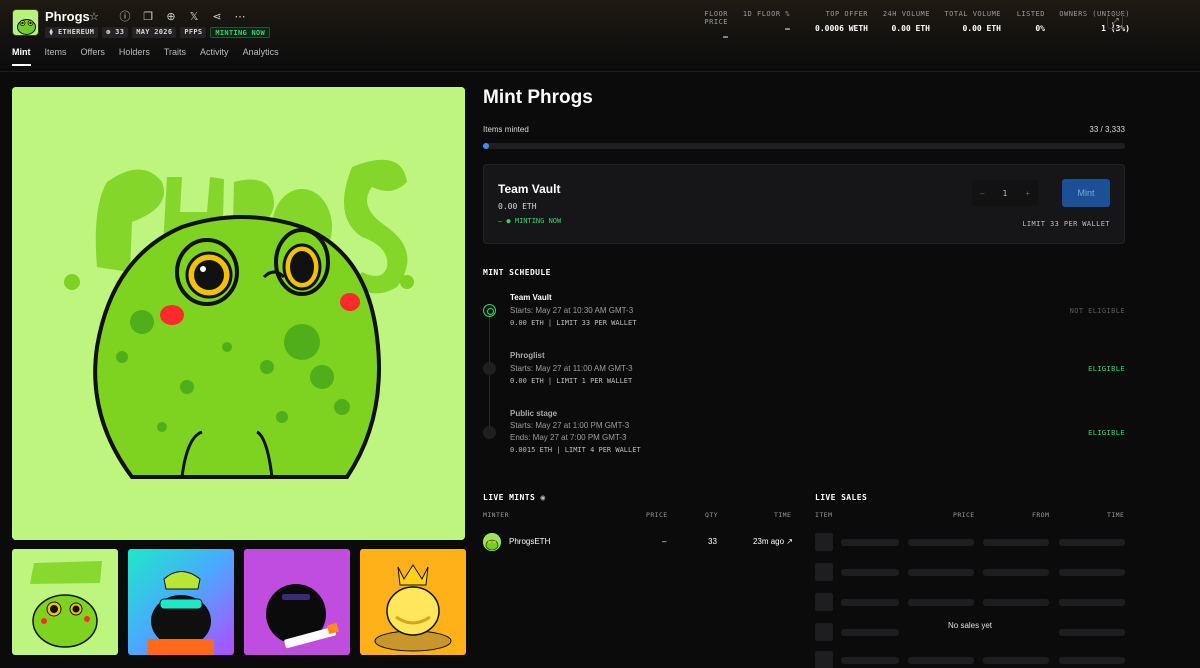 The width and height of the screenshot is (1200, 668). What do you see at coordinates (529, 189) in the screenshot?
I see `mint-stage-name: Team Vault` at bounding box center [529, 189].